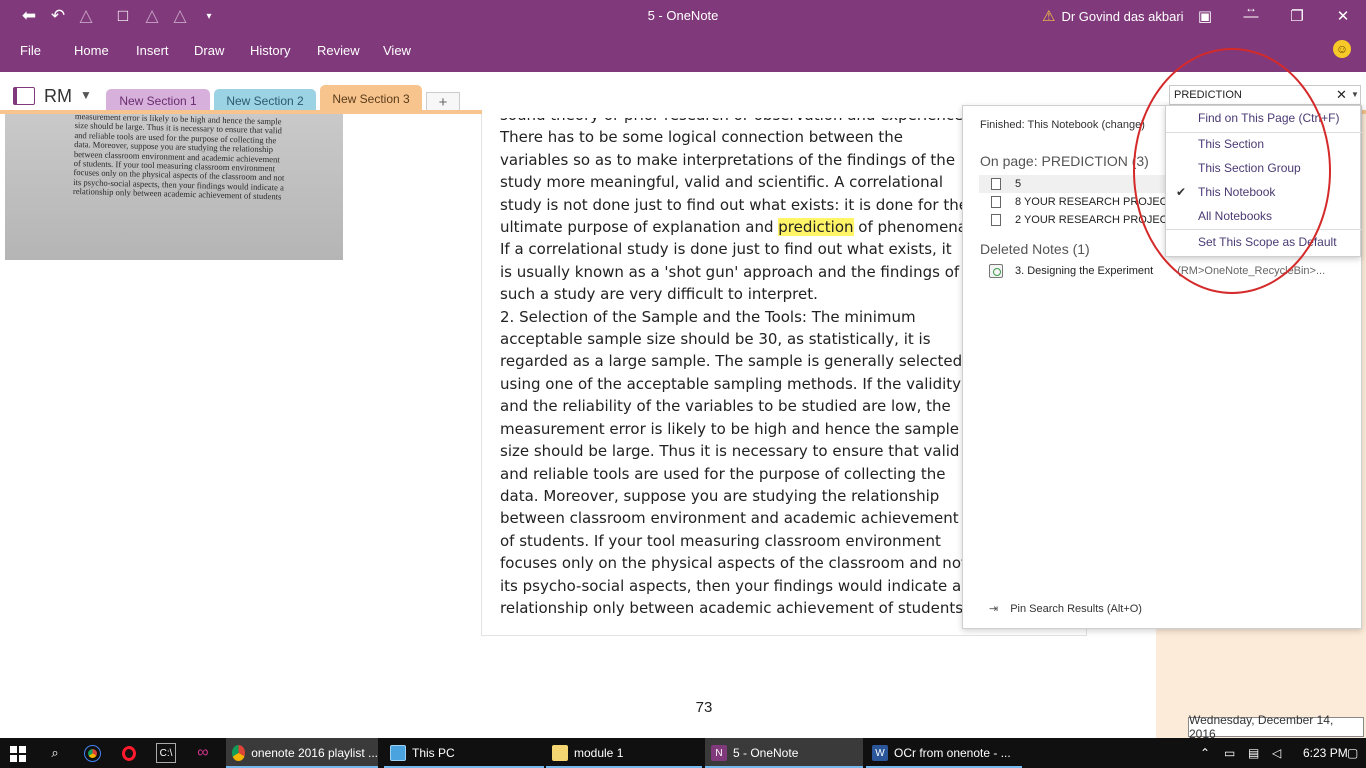 The image size is (1366, 768). What do you see at coordinates (1276, 753) in the screenshot?
I see `volume-icon: ◁` at bounding box center [1276, 753].